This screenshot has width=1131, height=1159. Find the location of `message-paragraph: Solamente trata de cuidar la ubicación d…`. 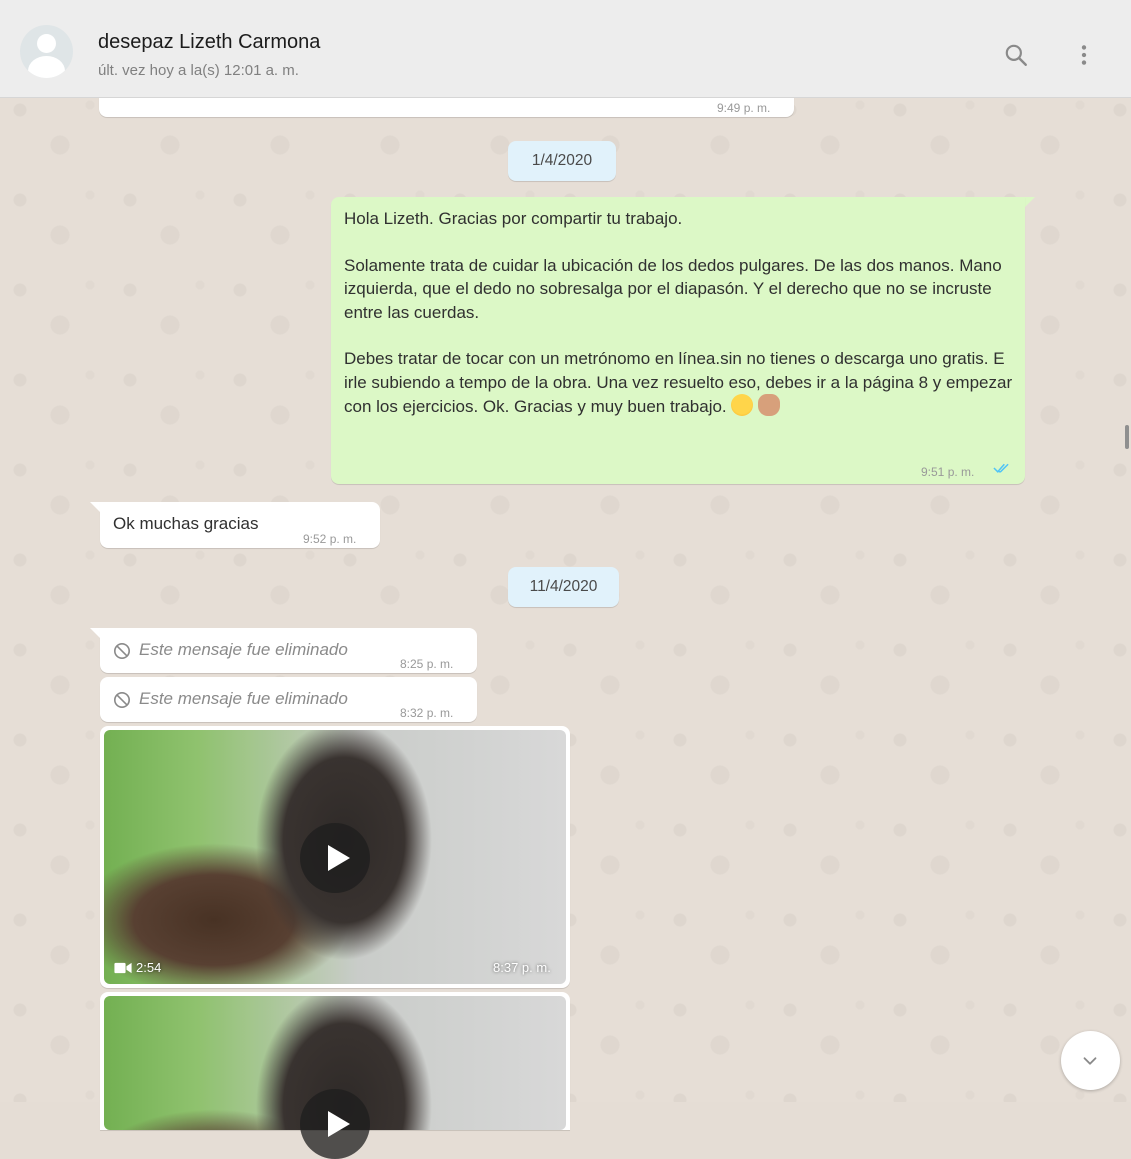

message-paragraph: Solamente trata de cuidar la ubicación d… is located at coordinates (673, 288).